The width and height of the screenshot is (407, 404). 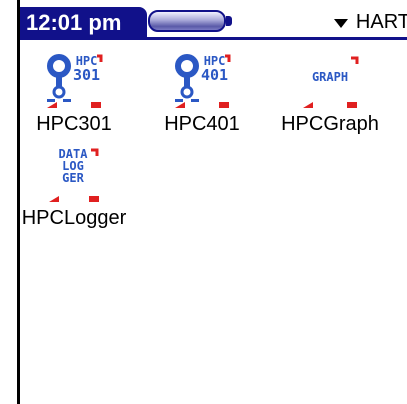 I want to click on logger-icon: DATA LOG GER, so click(x=74, y=175).